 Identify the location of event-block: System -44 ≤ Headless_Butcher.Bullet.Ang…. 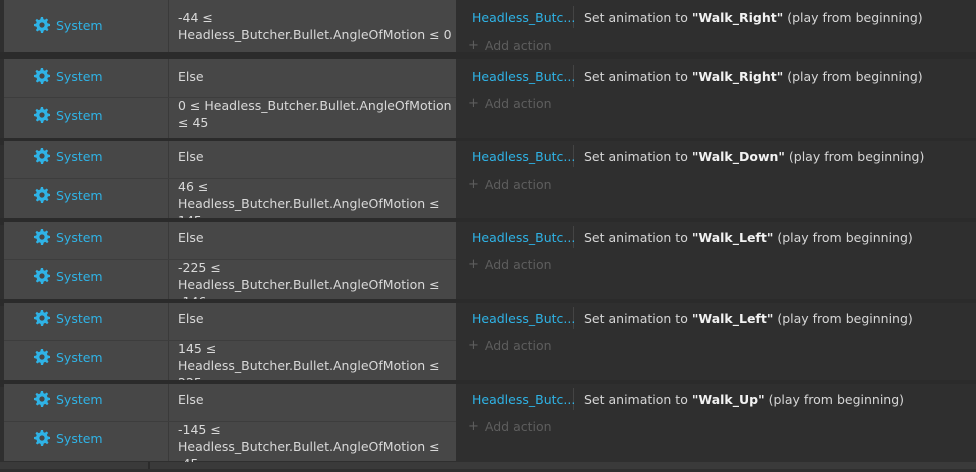
(490, 26).